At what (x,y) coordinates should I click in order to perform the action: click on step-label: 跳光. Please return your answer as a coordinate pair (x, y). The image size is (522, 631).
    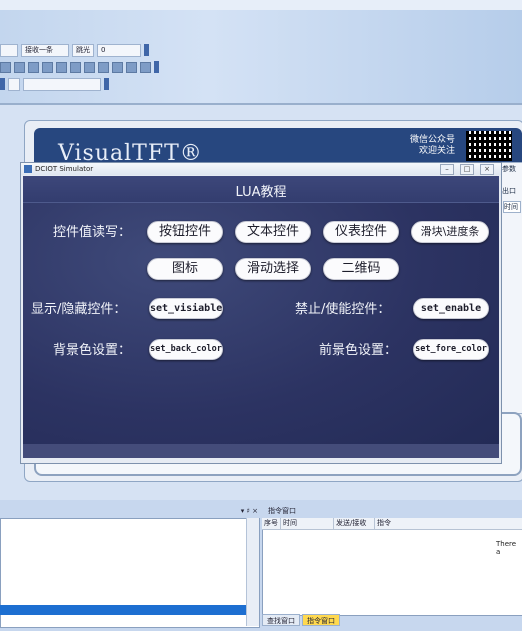
    Looking at the image, I should click on (83, 50).